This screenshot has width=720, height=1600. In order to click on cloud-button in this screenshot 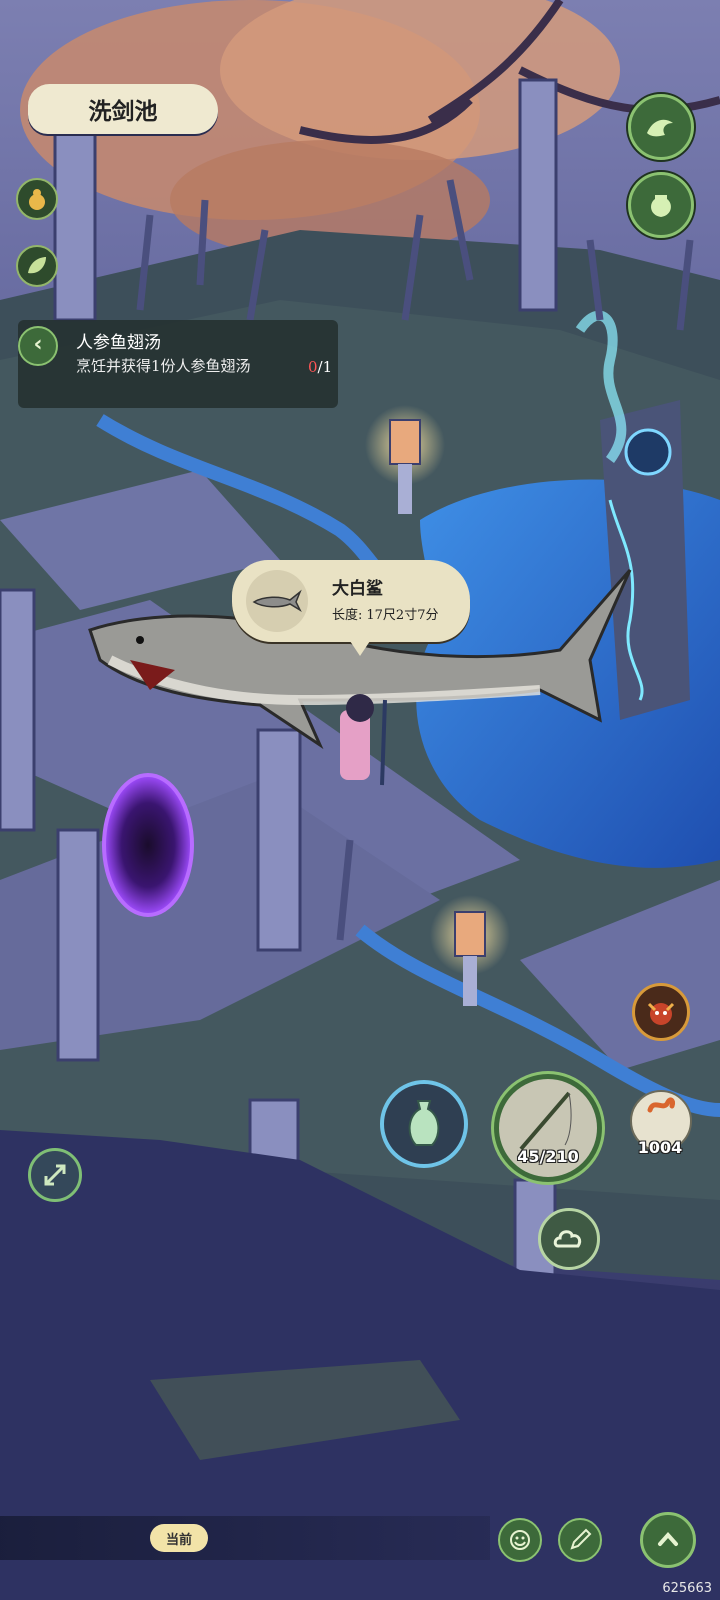, I will do `click(569, 1239)`.